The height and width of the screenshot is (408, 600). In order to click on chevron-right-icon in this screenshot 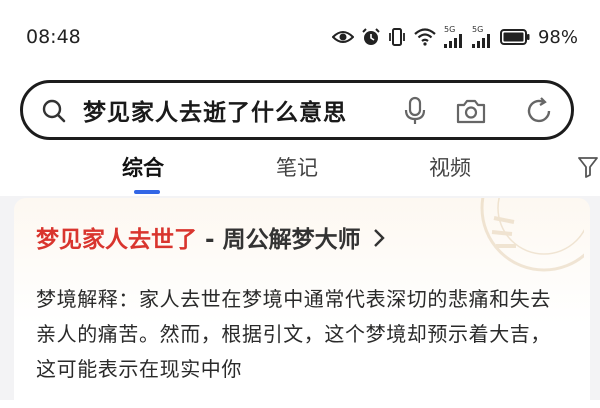, I will do `click(379, 241)`.